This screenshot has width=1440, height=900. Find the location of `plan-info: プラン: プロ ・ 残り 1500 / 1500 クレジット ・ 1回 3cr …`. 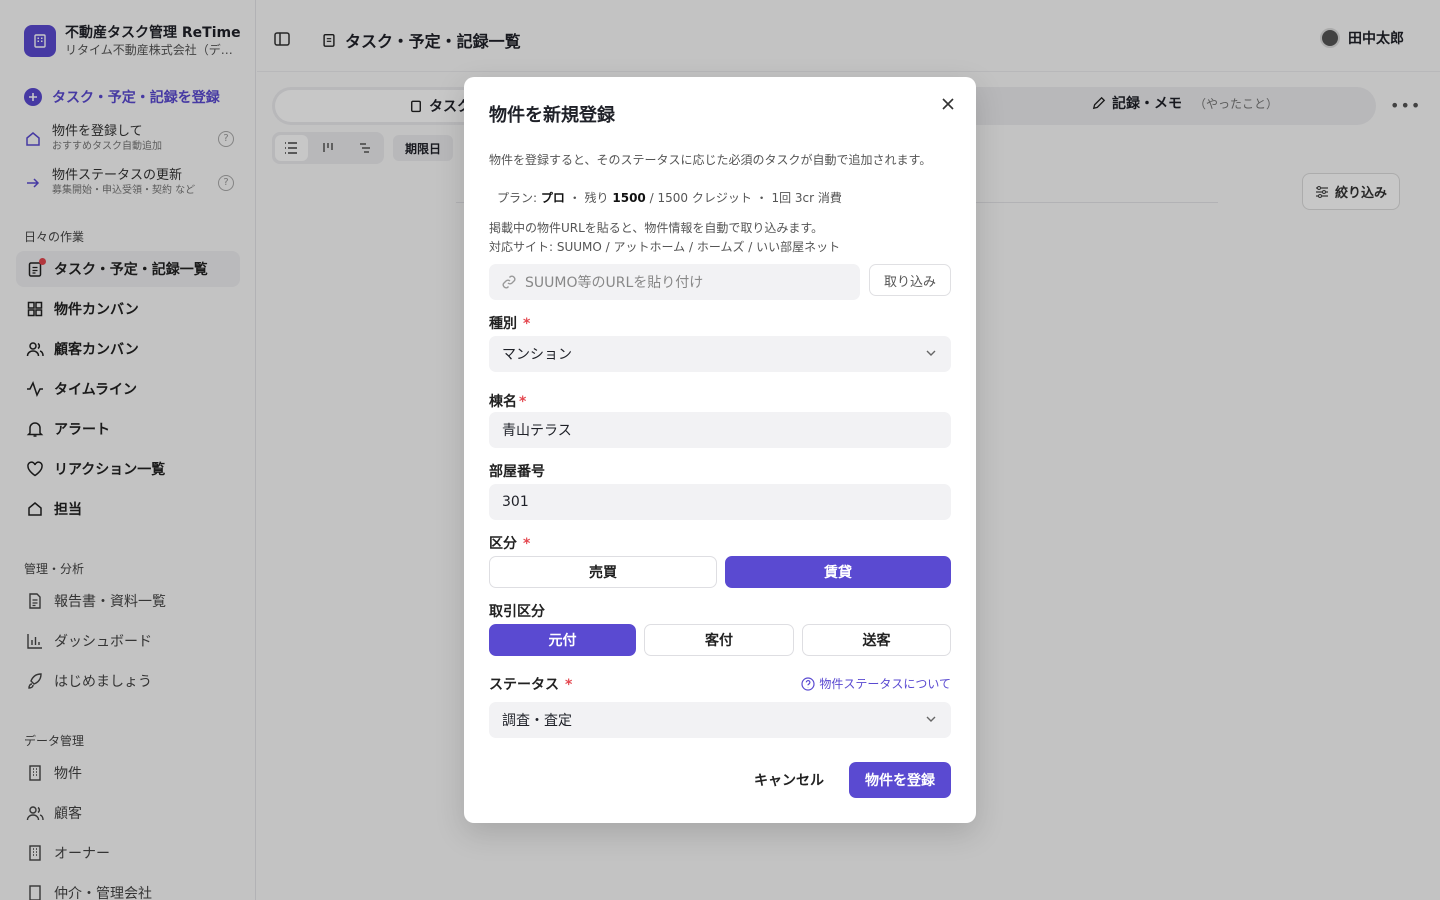

plan-info: プラン: プロ ・ 残り 1500 / 1500 クレジット ・ 1回 3cr … is located at coordinates (669, 197).